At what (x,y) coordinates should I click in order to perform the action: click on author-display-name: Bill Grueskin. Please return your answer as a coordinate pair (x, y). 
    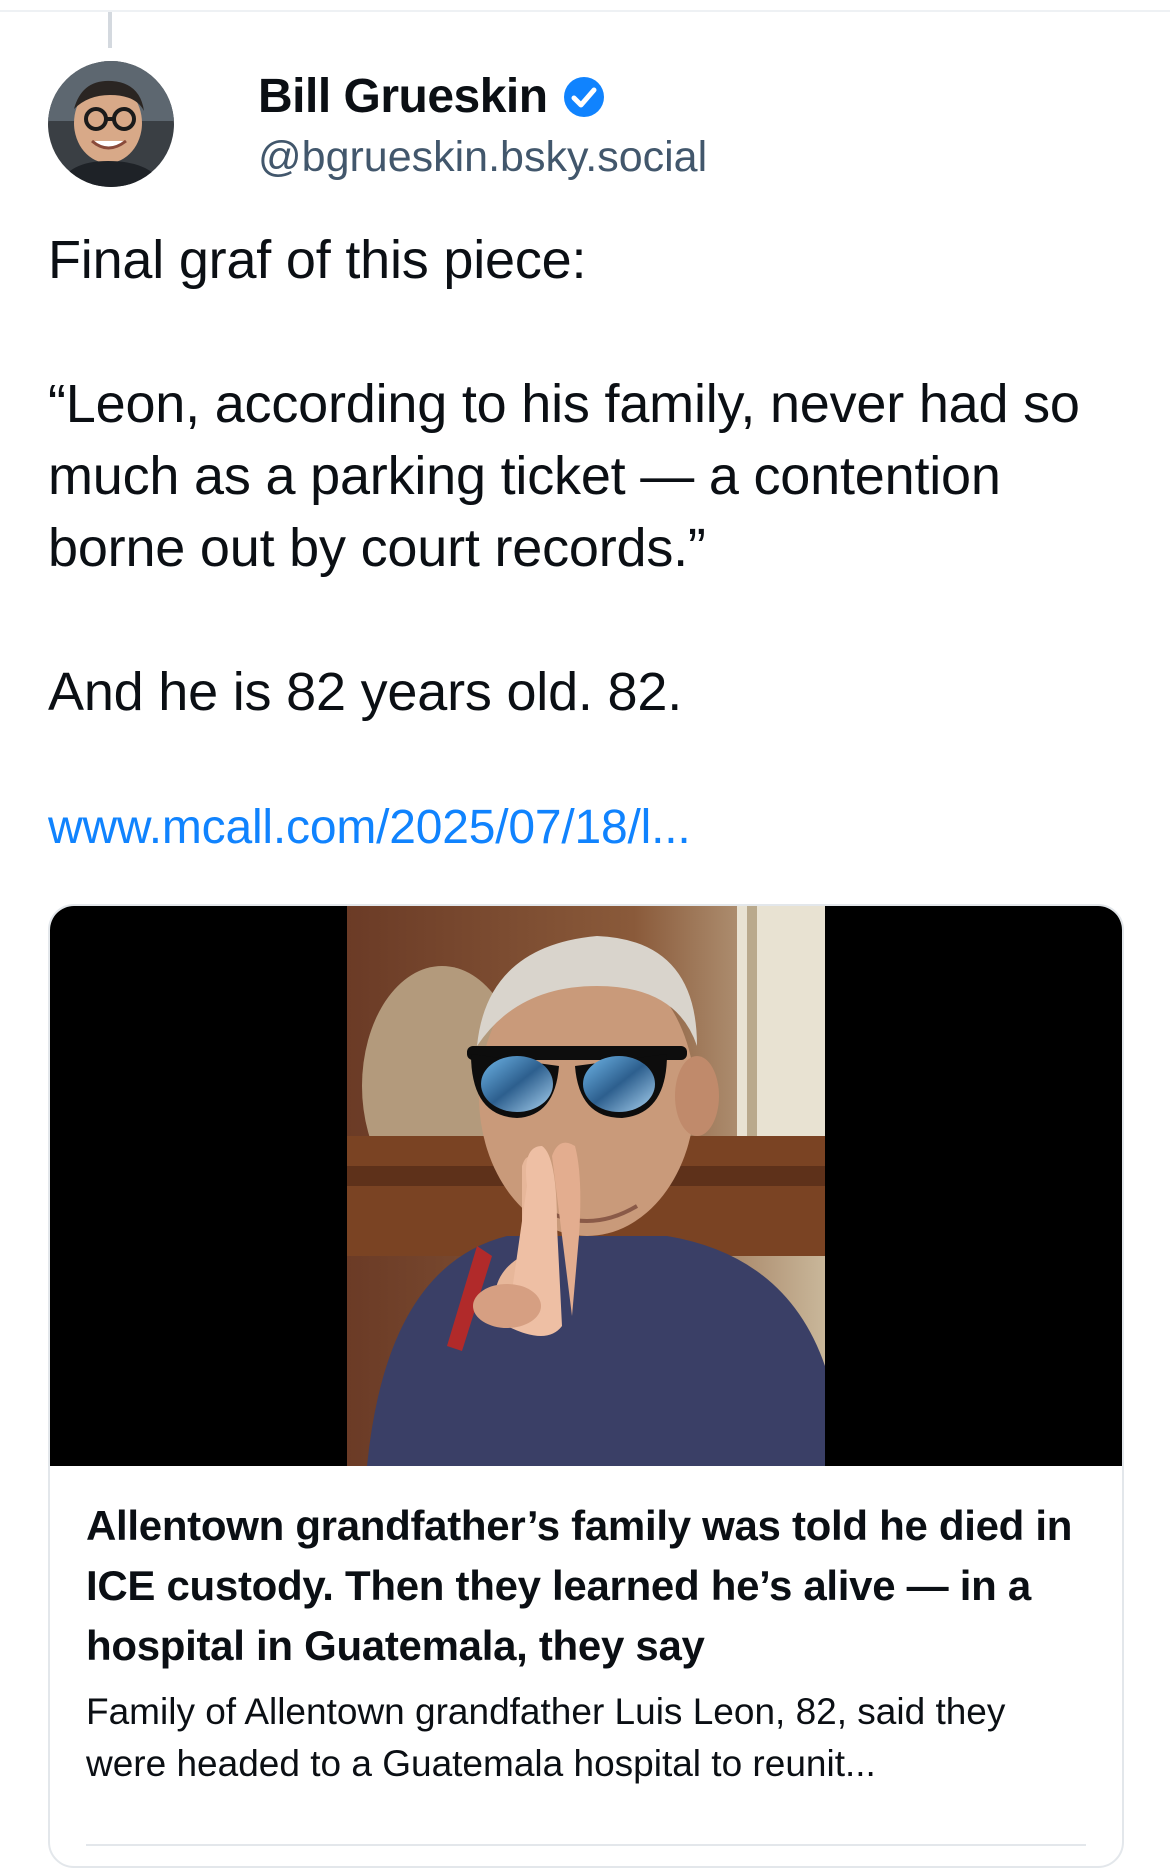
    Looking at the image, I should click on (403, 96).